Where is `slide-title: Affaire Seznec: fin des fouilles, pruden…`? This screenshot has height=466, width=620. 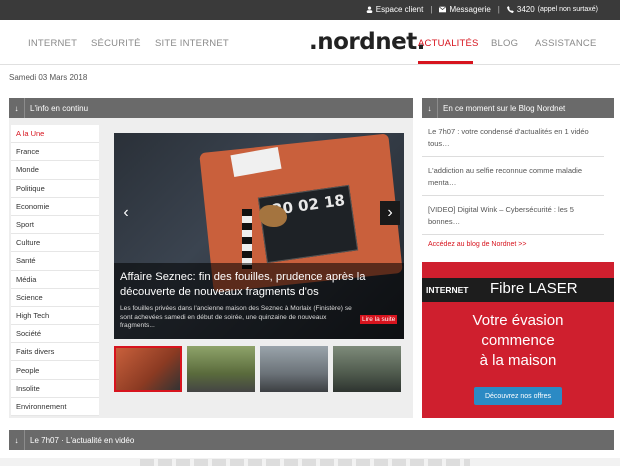 slide-title: Affaire Seznec: fin des fouilles, pruden… is located at coordinates (259, 285).